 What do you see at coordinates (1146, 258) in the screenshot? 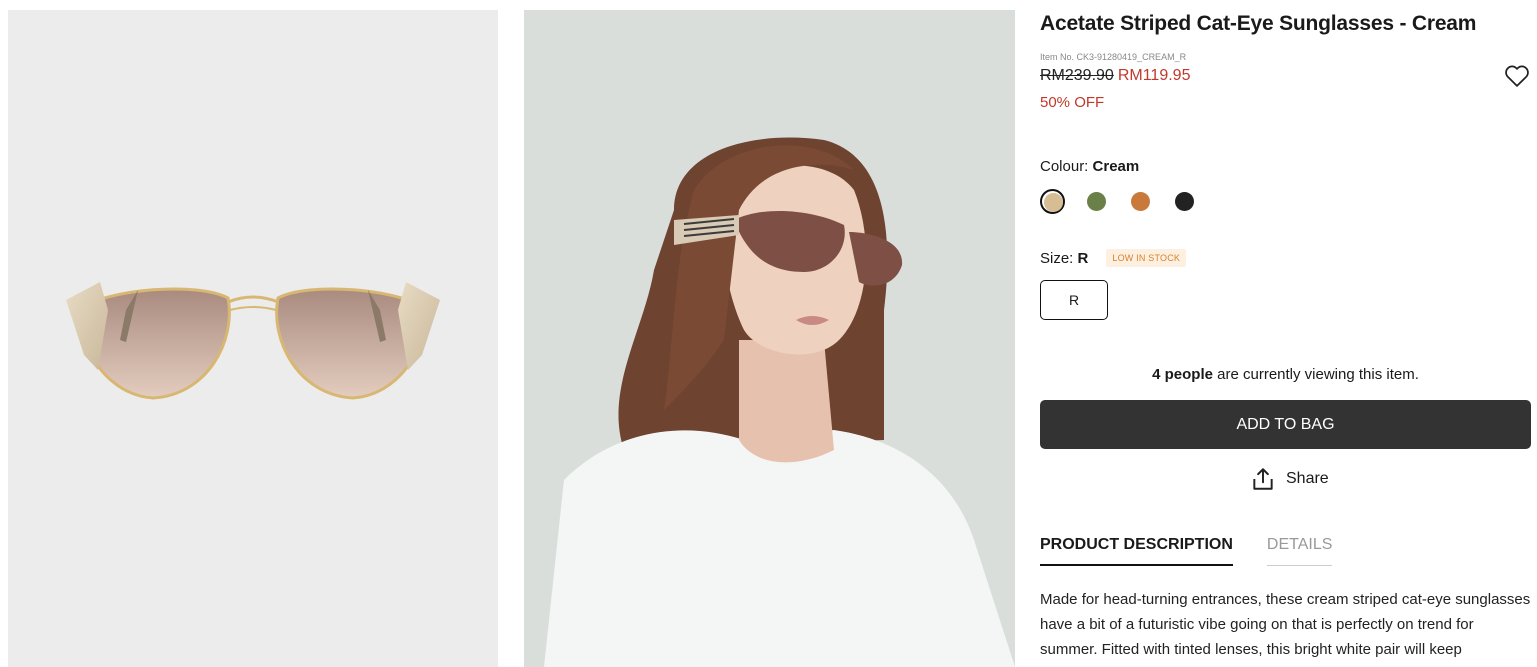
I see `stock-badge: LOW IN STOCK` at bounding box center [1146, 258].